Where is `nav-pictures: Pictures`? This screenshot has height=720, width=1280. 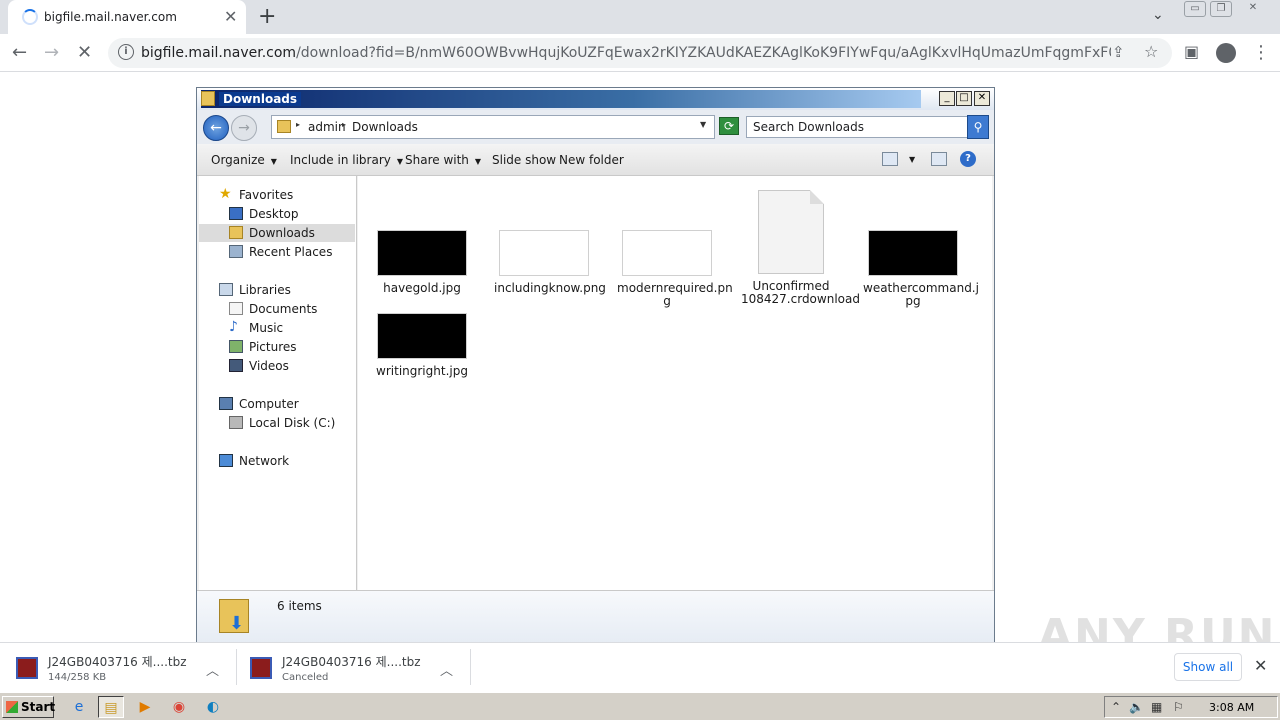
nav-pictures: Pictures is located at coordinates (277, 347).